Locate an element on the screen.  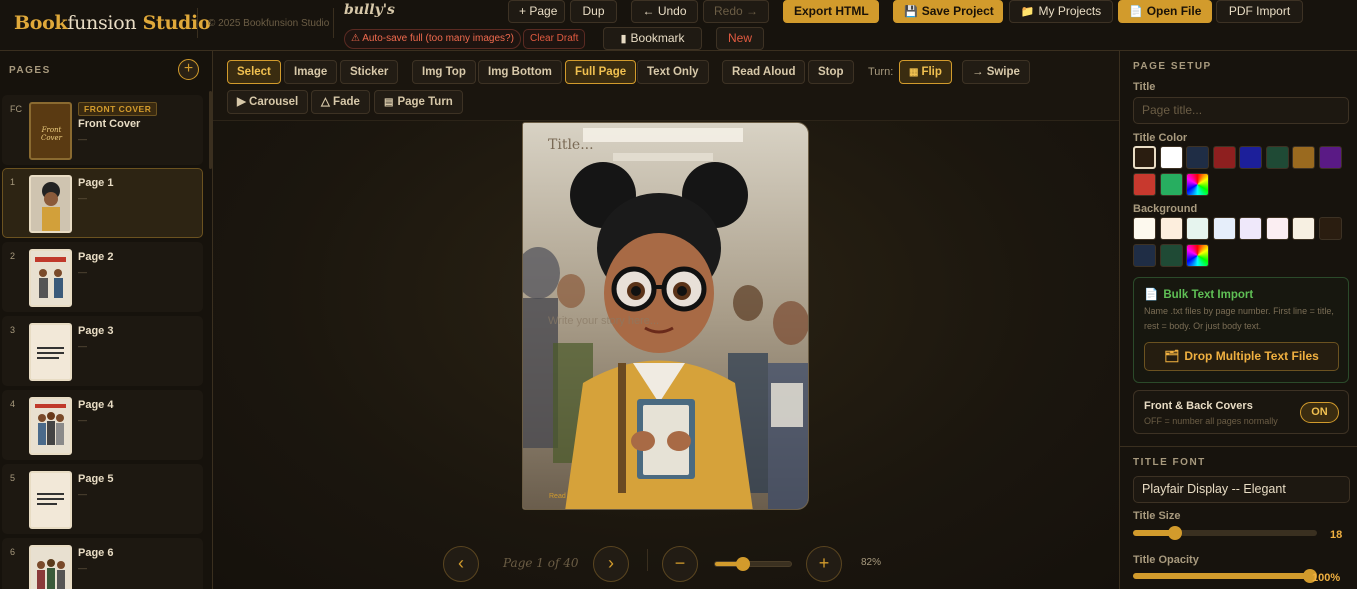
next-page-button: › is located at coordinates (611, 564).